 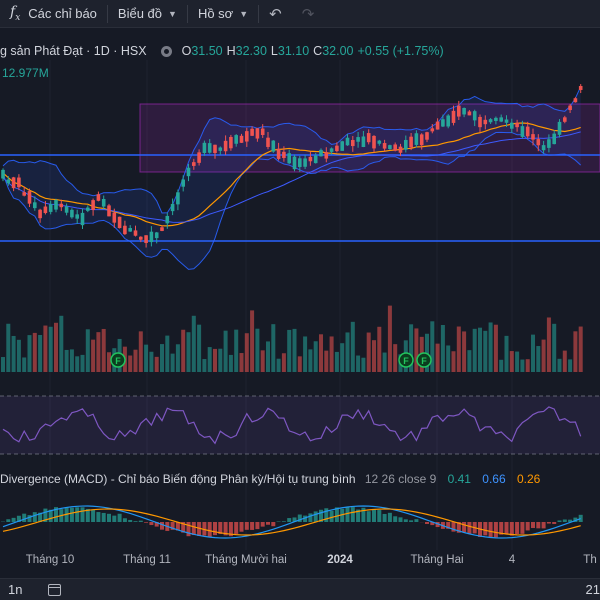 I want to click on macd-params: 12 26 close 9, so click(x=400, y=479).